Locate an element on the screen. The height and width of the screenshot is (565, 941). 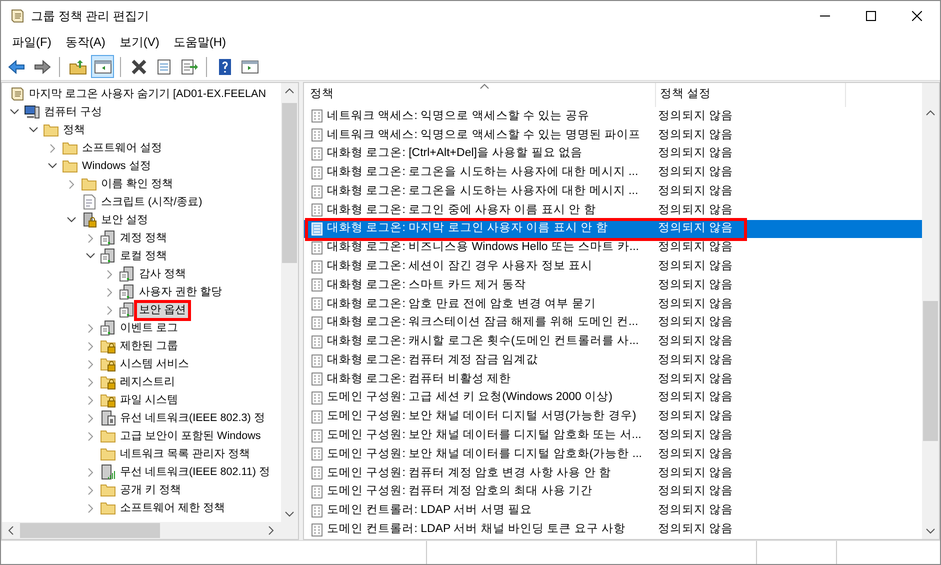
tree-item: 파일 시스템 is located at coordinates (149, 400).